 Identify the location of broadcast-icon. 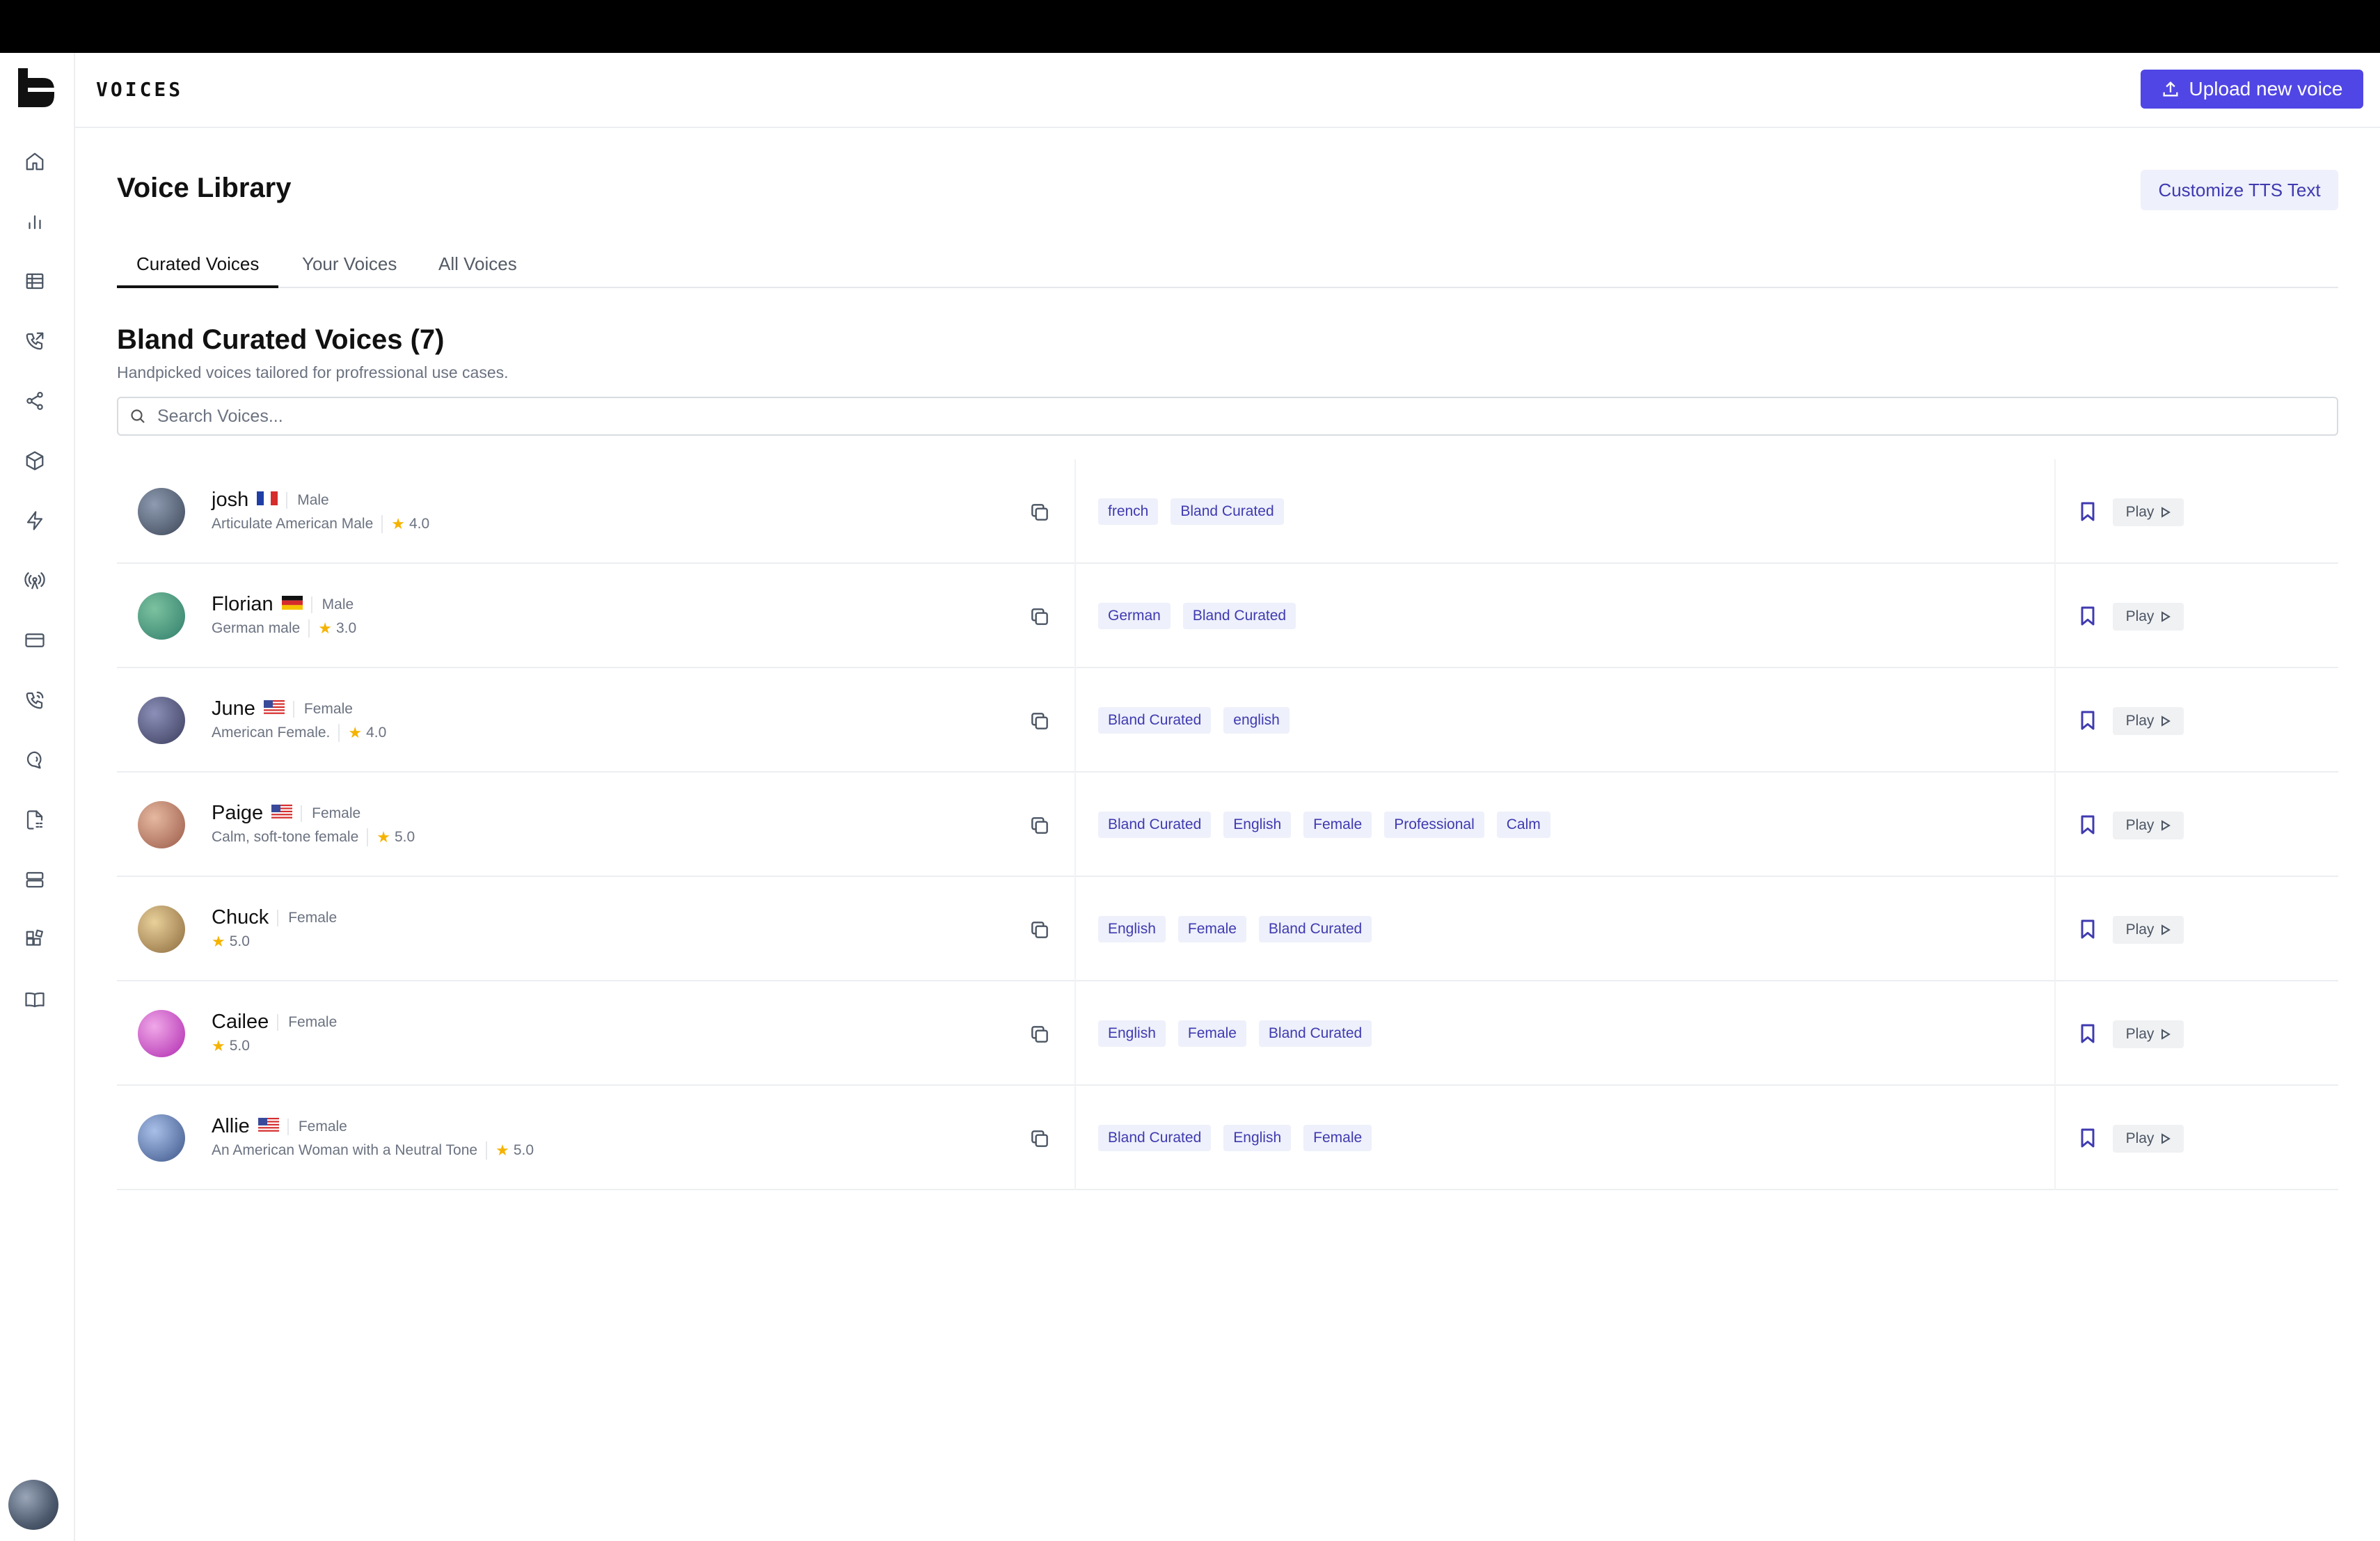
(34, 580).